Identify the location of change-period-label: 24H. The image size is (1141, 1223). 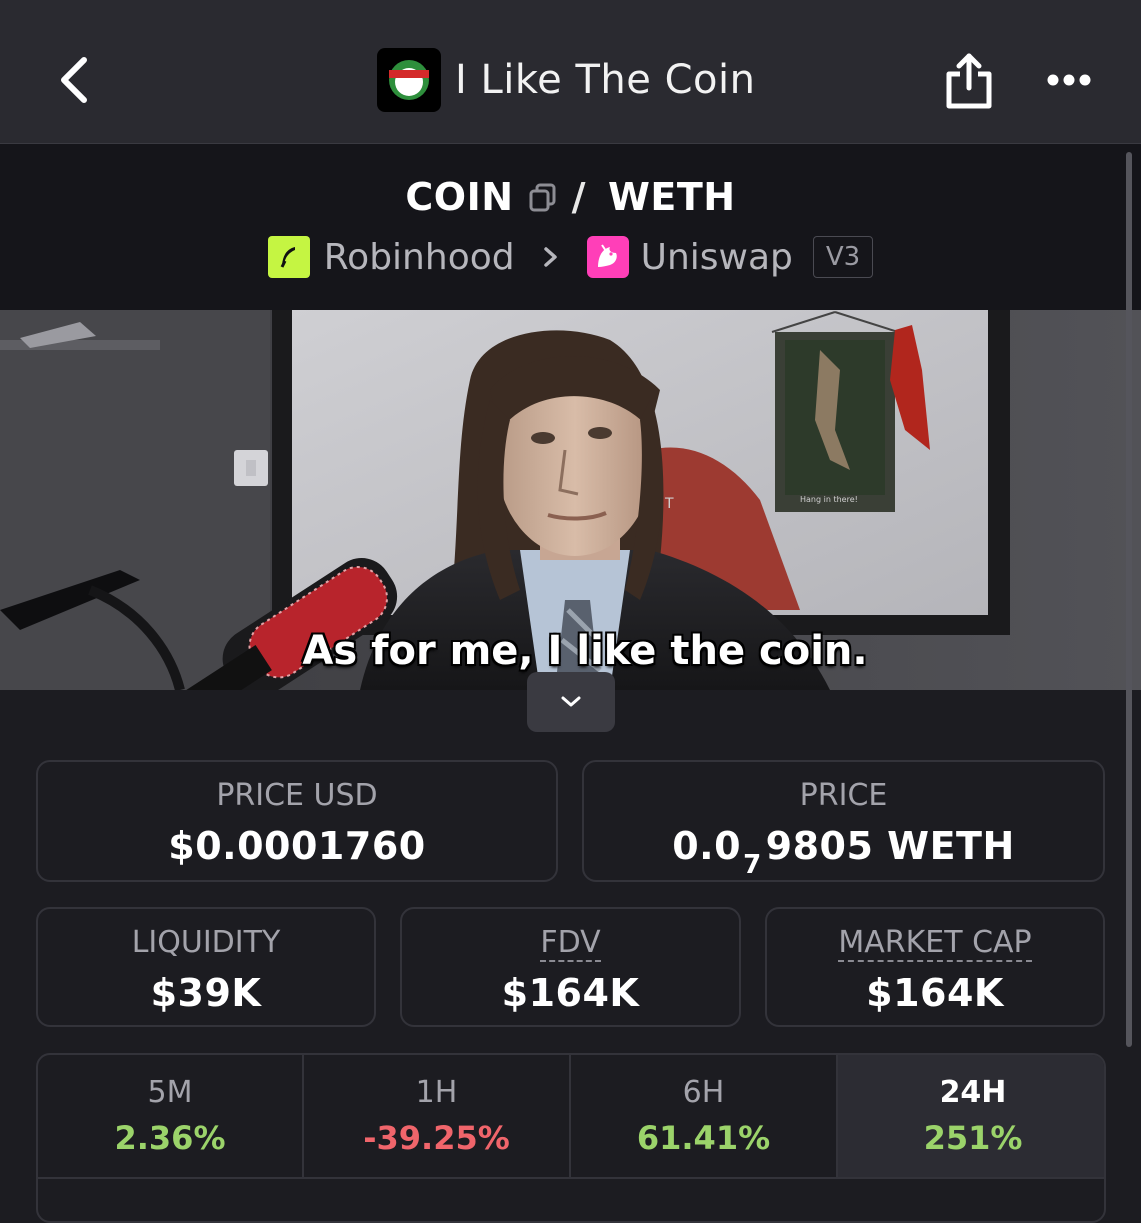
(973, 1092).